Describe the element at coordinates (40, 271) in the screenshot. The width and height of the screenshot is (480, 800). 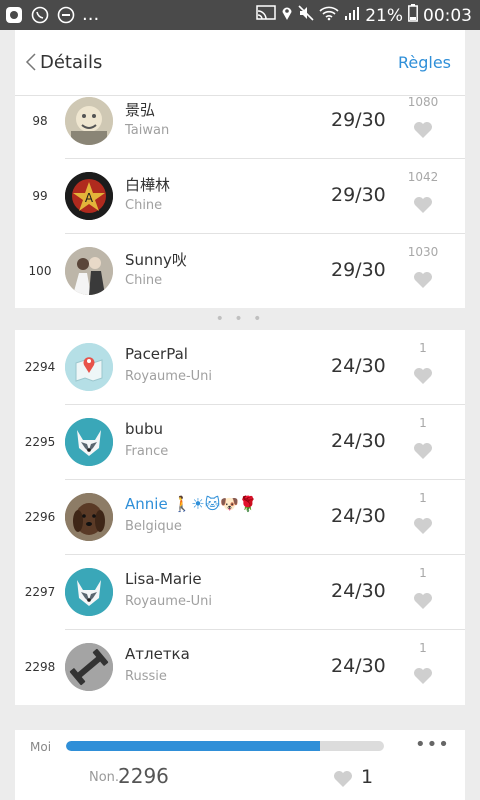
I see `rank-number: 100` at that location.